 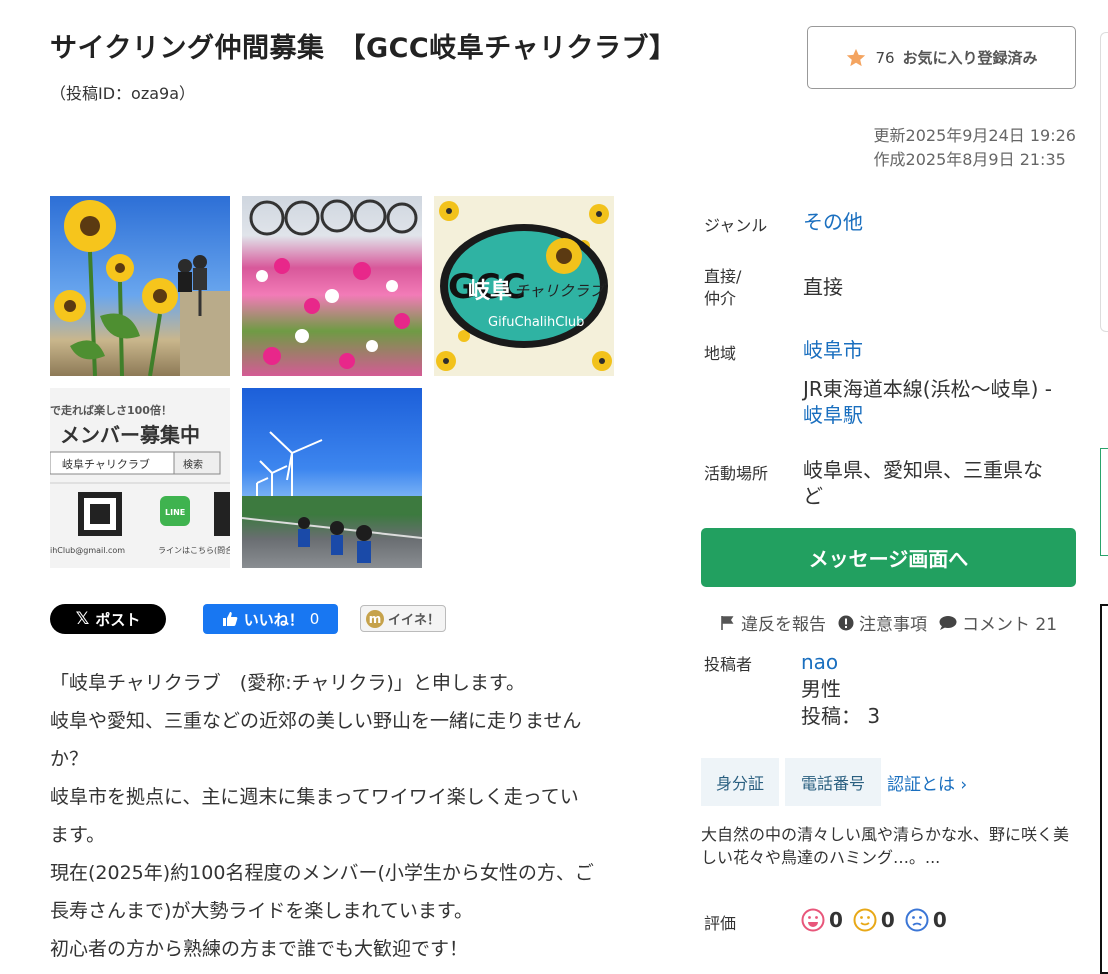 I want to click on rating-neutral-count: 0, so click(x=887, y=920).